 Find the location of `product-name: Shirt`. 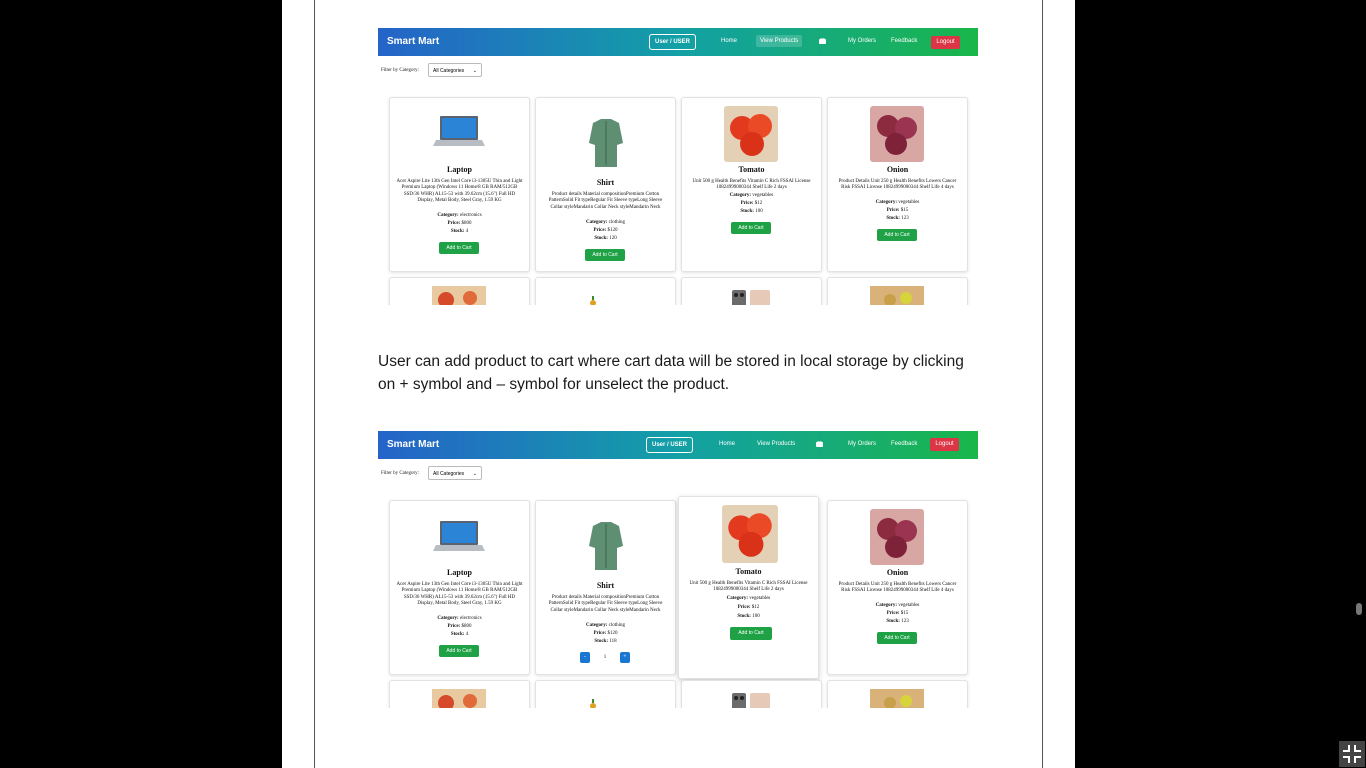

product-name: Shirt is located at coordinates (605, 585).